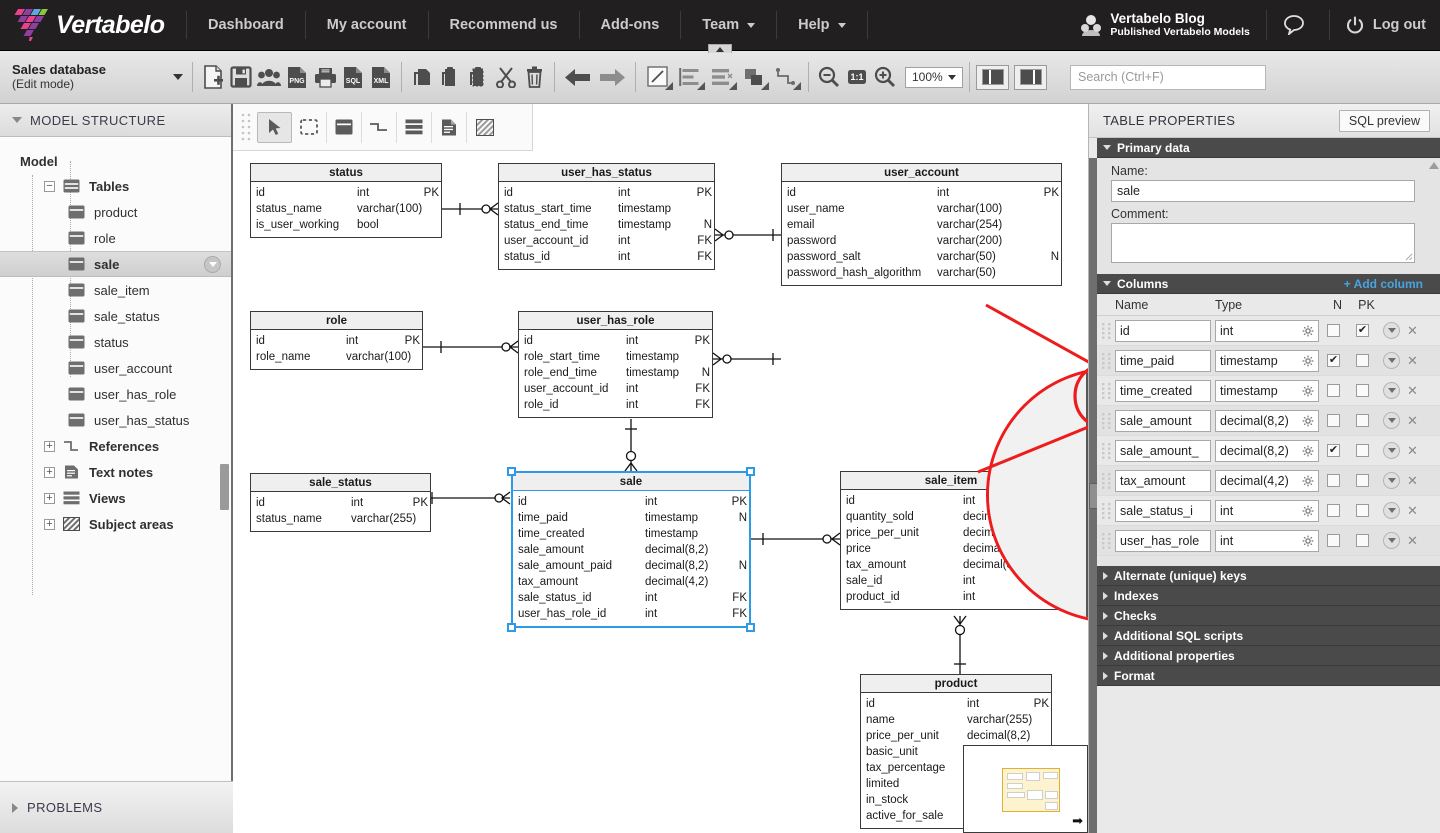 The image size is (1440, 833). What do you see at coordinates (115, 316) in the screenshot?
I see `tree-table-sale_status: sale_status` at bounding box center [115, 316].